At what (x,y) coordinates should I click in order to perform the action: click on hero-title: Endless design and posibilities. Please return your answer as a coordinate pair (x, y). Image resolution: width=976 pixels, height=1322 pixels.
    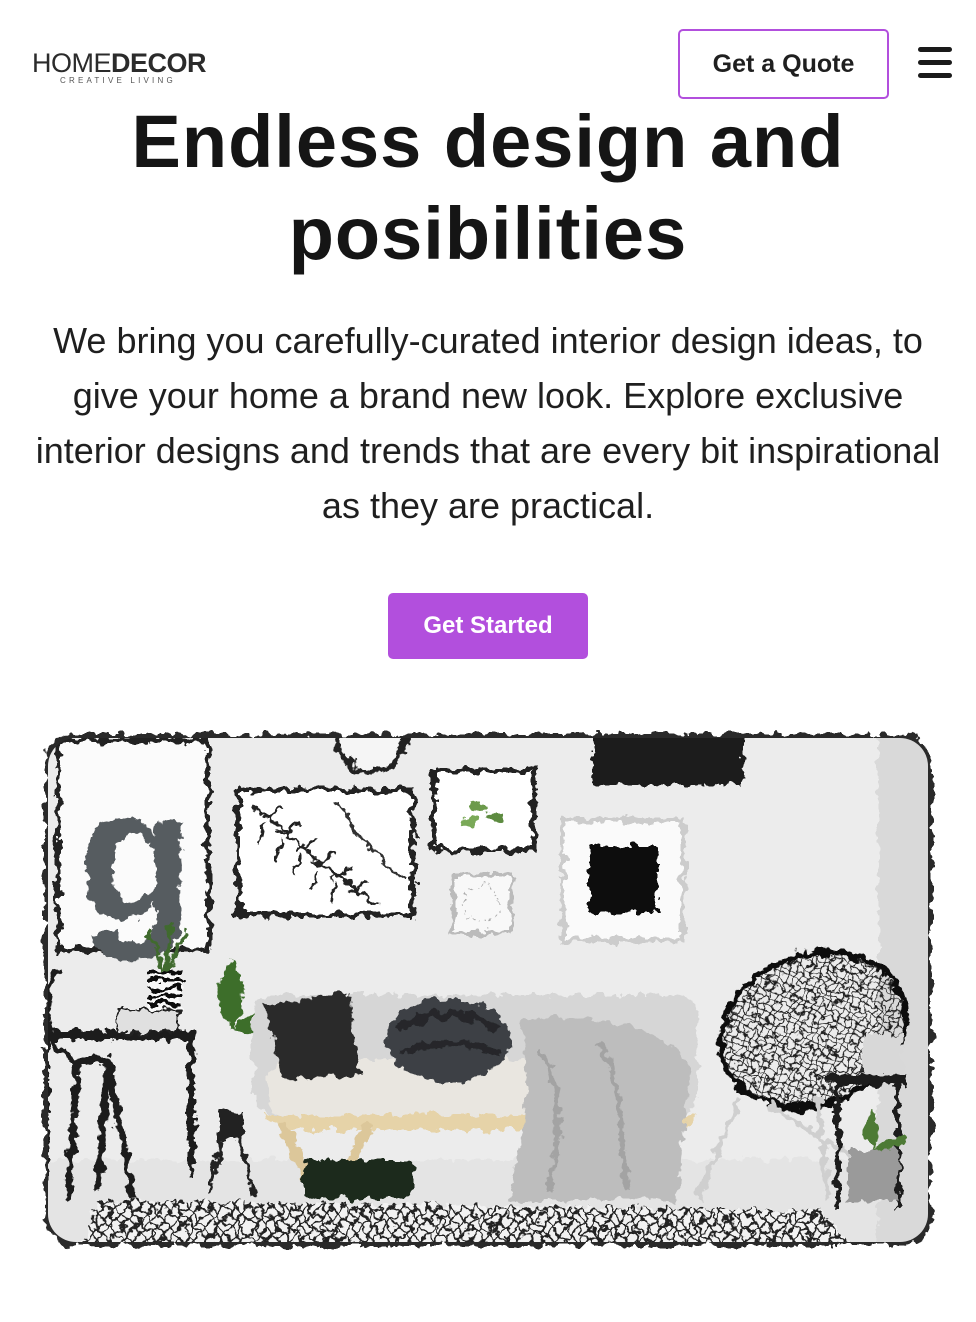
    Looking at the image, I should click on (488, 187).